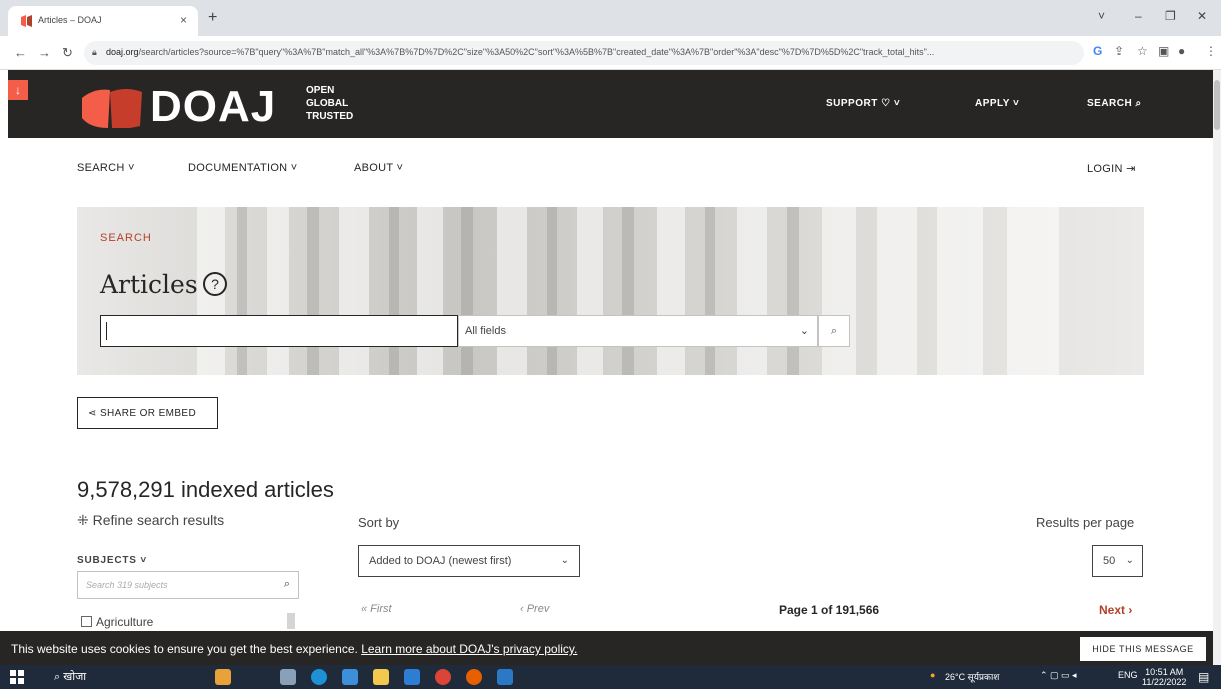 The width and height of the screenshot is (1221, 689). What do you see at coordinates (933, 675) in the screenshot?
I see `weather-icon: ●` at bounding box center [933, 675].